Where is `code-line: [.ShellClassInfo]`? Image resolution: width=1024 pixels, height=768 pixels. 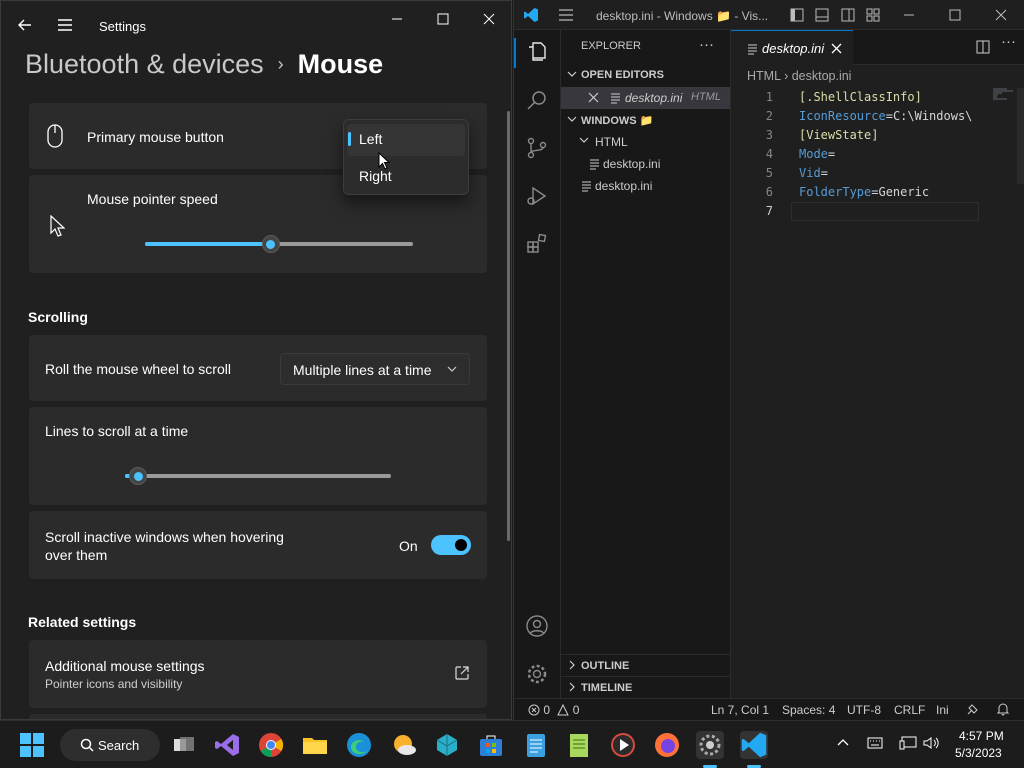 code-line: [.ShellClassInfo] is located at coordinates (860, 97).